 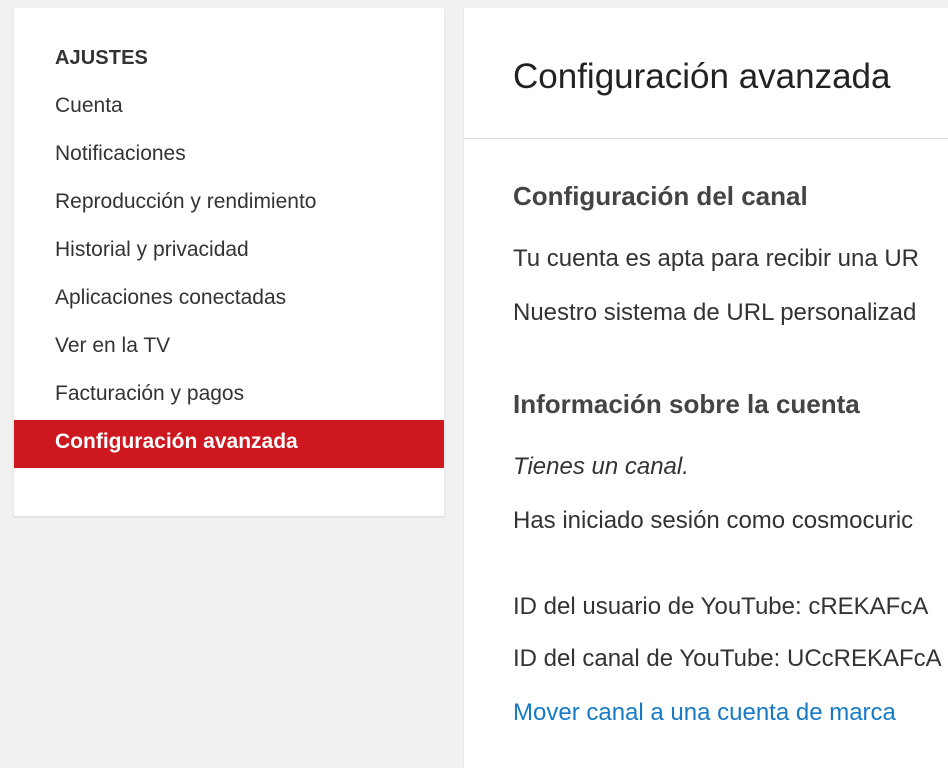 What do you see at coordinates (702, 76) in the screenshot?
I see `page-title: Configuración avanzada` at bounding box center [702, 76].